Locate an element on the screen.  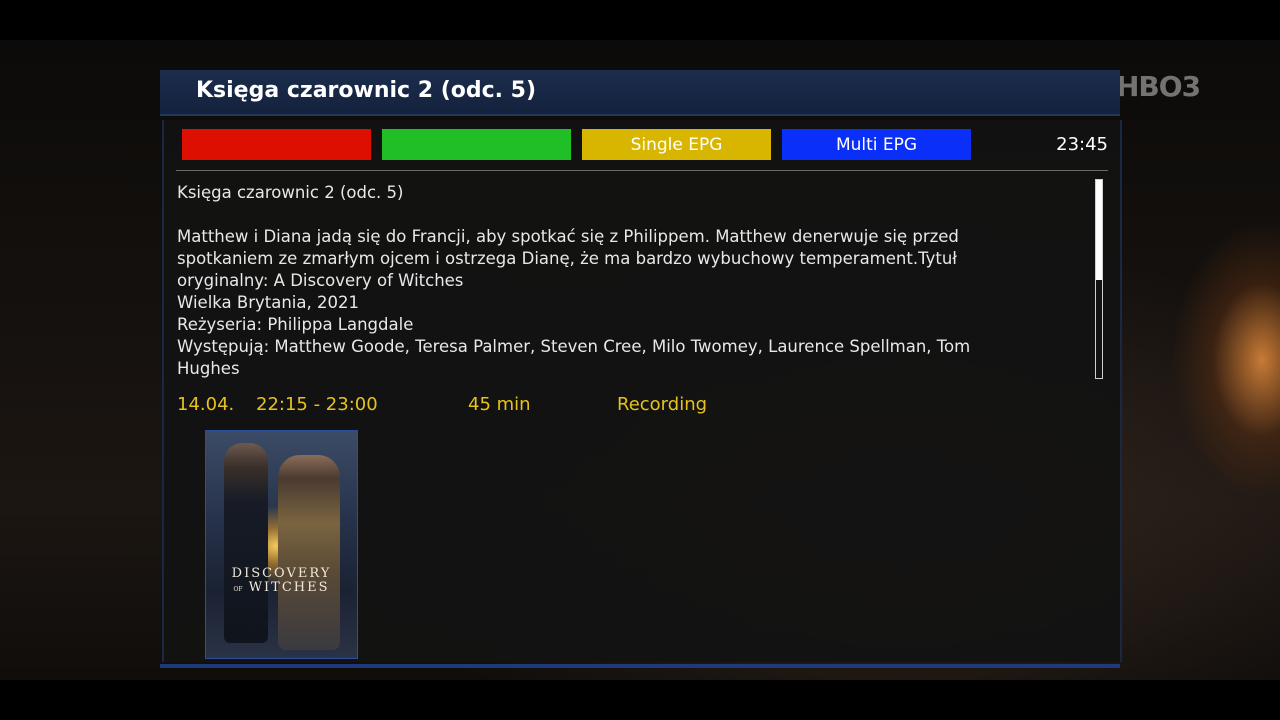
broadcast-time: 22:15 - 23:00 is located at coordinates (317, 404).